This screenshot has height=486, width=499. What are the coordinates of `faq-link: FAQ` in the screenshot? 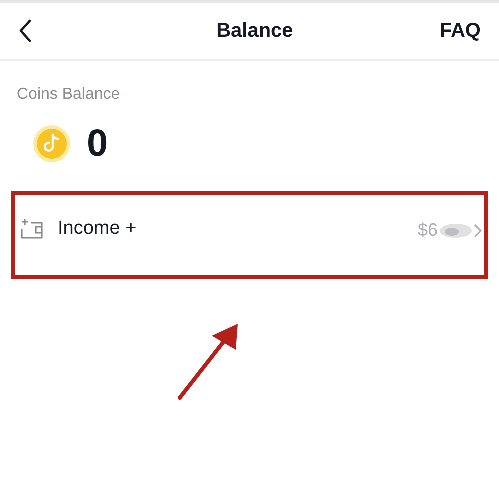 It's located at (460, 31).